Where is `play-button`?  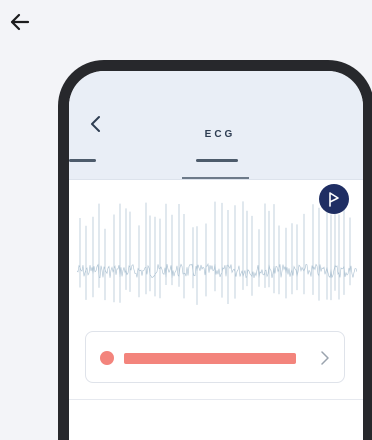 play-button is located at coordinates (334, 199).